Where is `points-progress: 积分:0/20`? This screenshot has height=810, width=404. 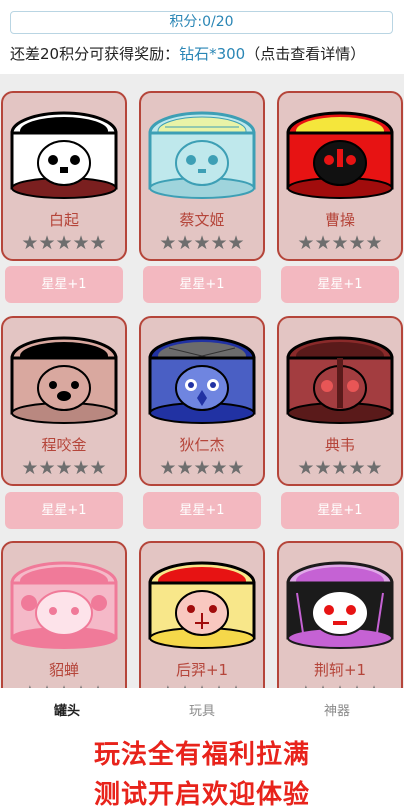 points-progress: 积分:0/20 is located at coordinates (201, 22).